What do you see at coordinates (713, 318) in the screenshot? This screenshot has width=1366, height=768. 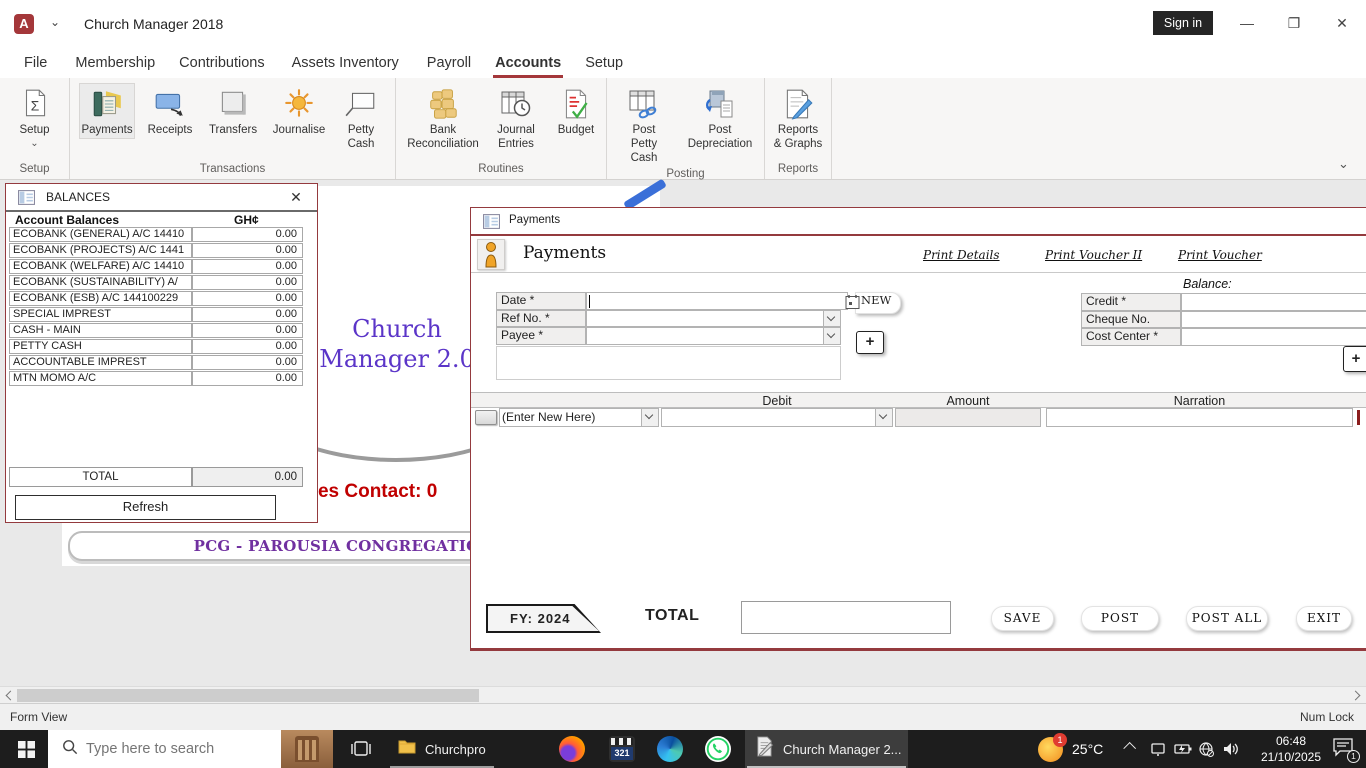 I see `ref-no-combobox` at bounding box center [713, 318].